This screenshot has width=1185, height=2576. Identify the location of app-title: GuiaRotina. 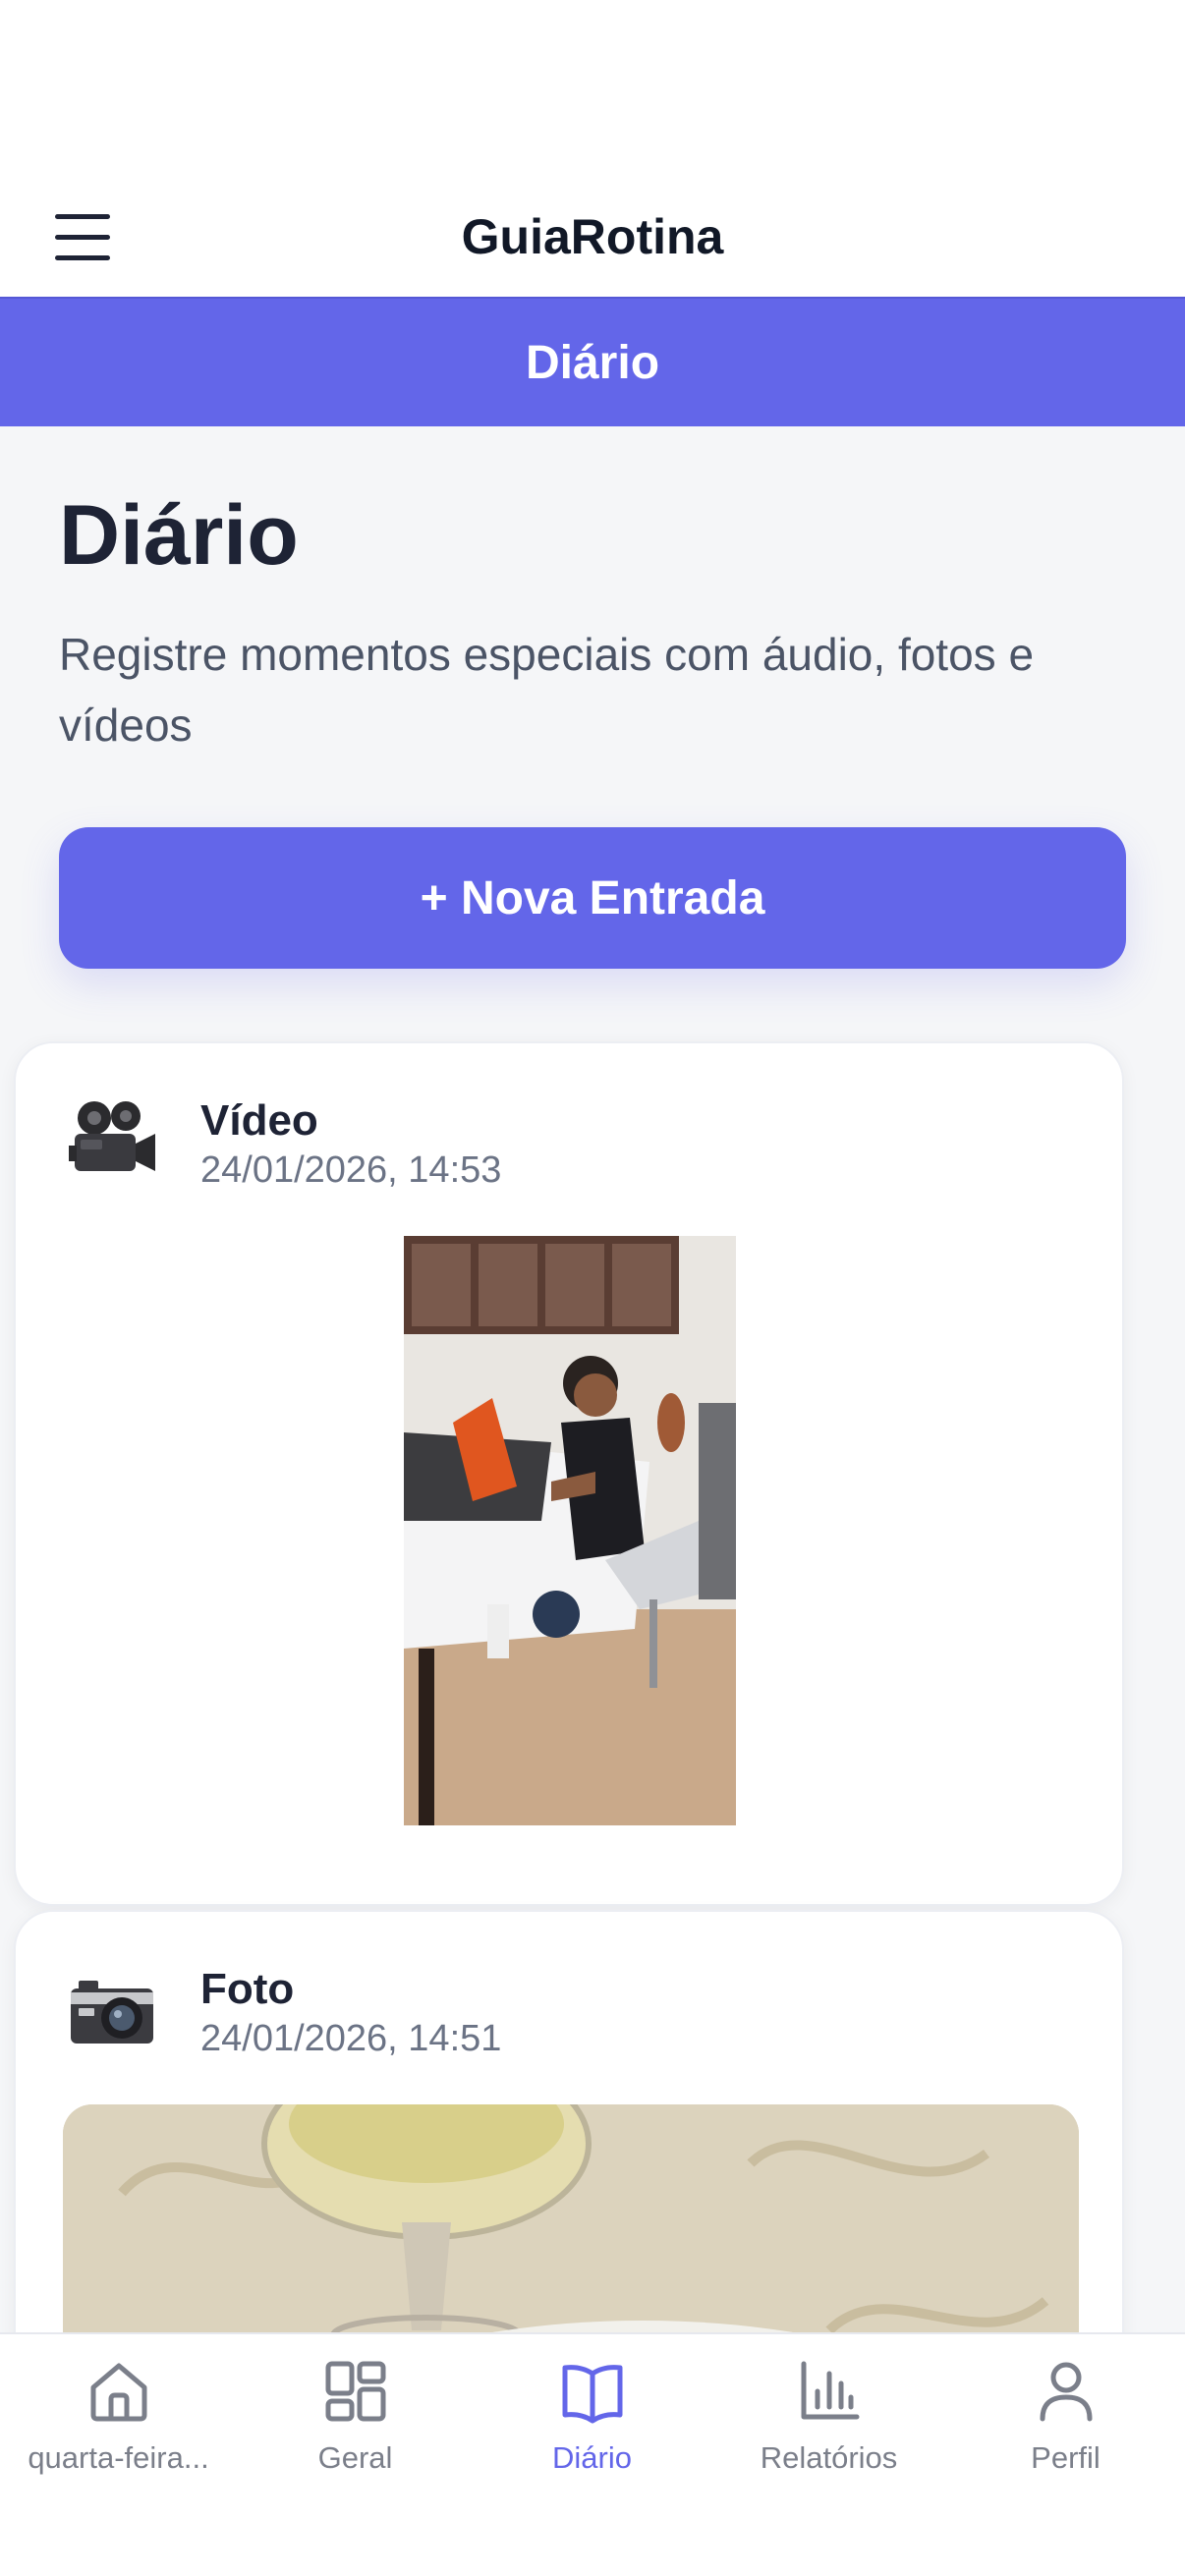
(592, 236).